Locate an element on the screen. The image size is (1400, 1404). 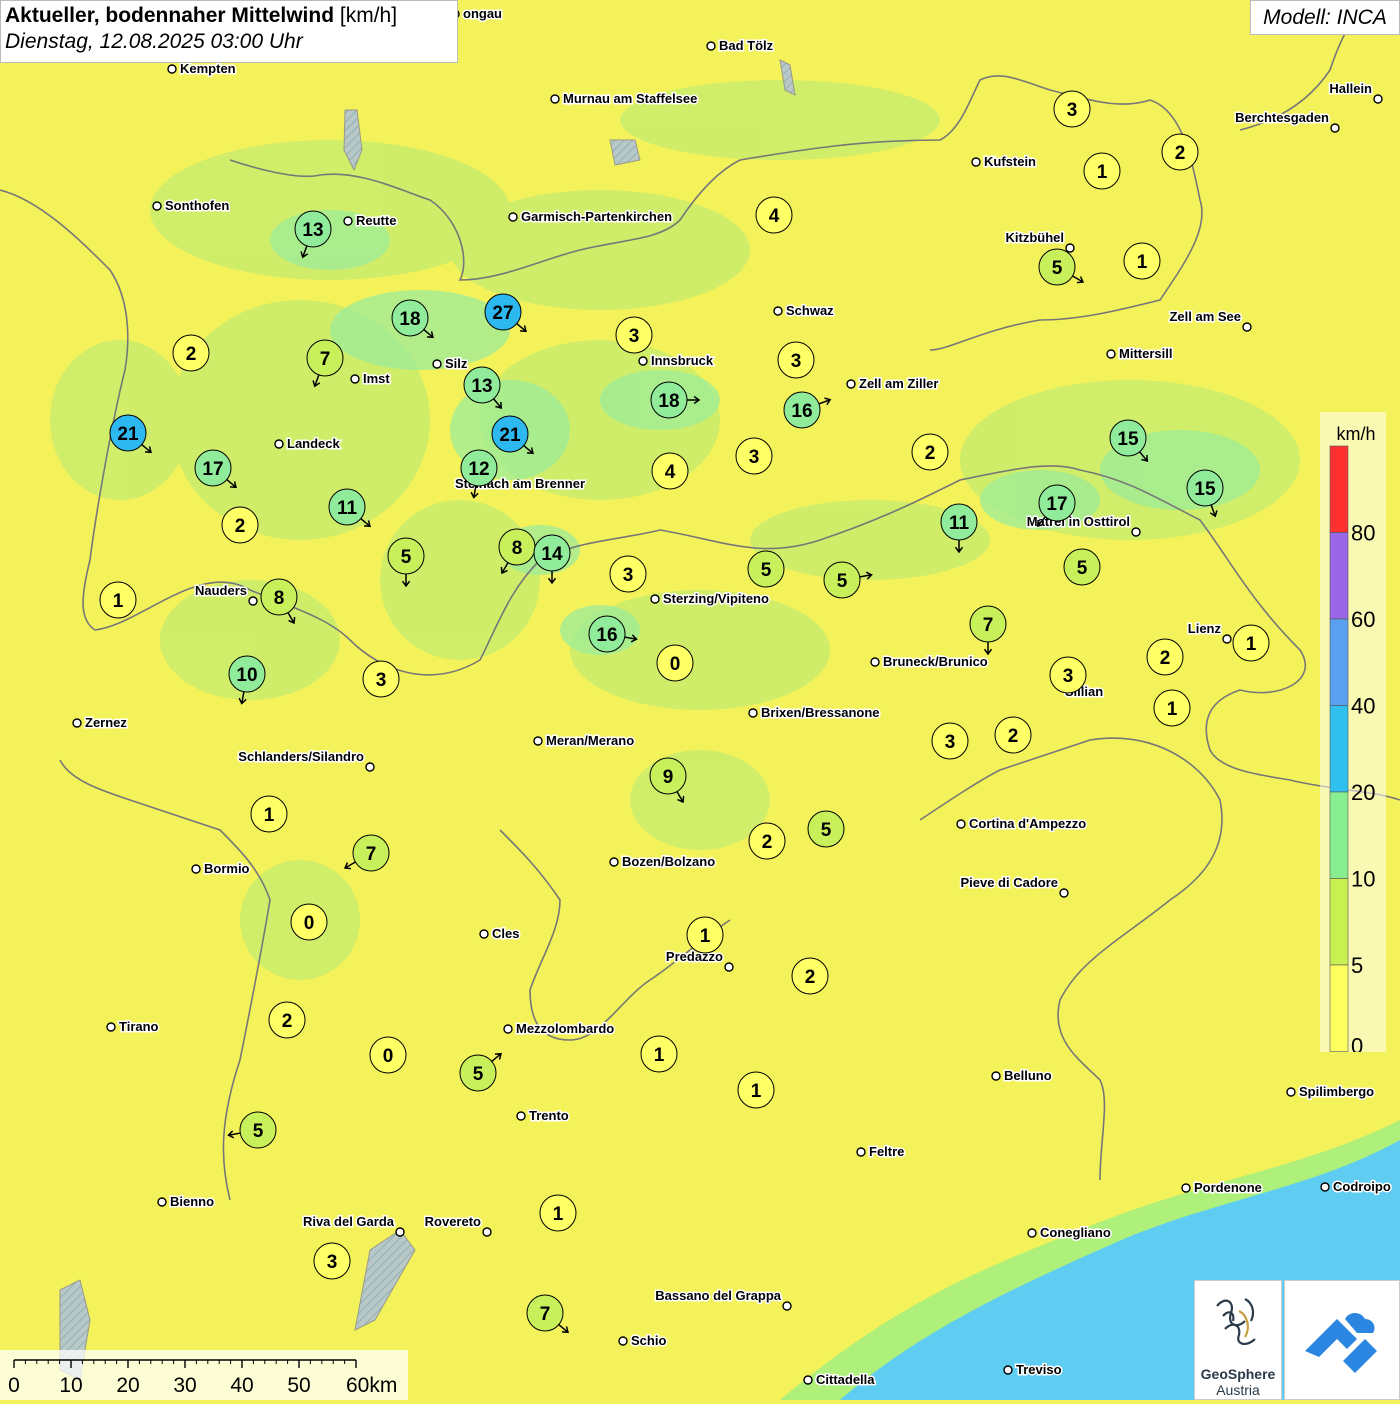
city-label: Spilimbergo is located at coordinates (1336, 1091).